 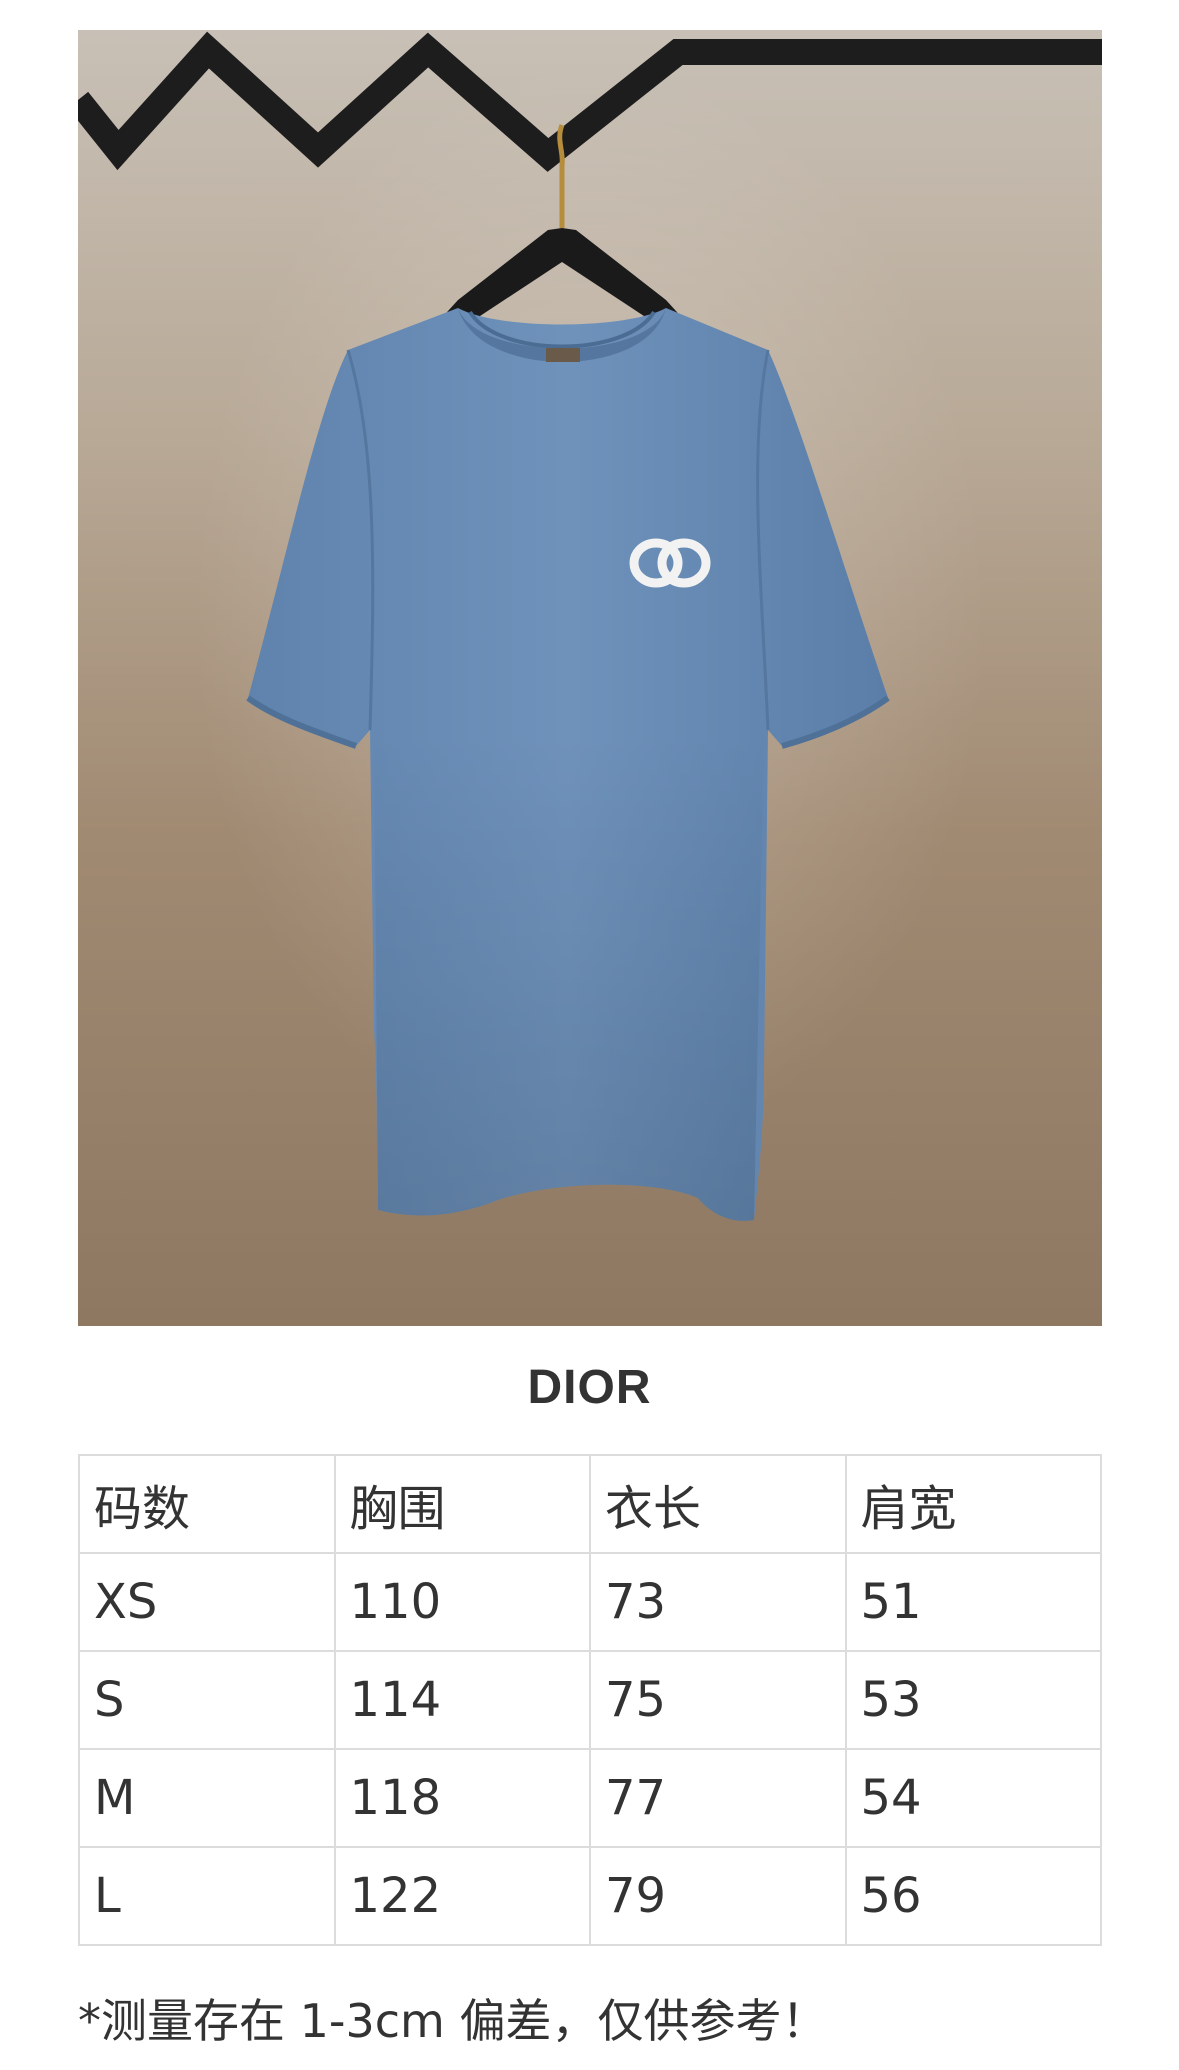 What do you see at coordinates (207, 1896) in the screenshot?
I see `cell-size: L` at bounding box center [207, 1896].